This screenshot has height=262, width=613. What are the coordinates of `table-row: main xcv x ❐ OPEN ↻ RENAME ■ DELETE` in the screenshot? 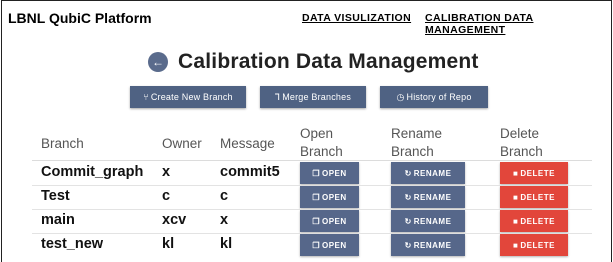 It's located at (307, 221).